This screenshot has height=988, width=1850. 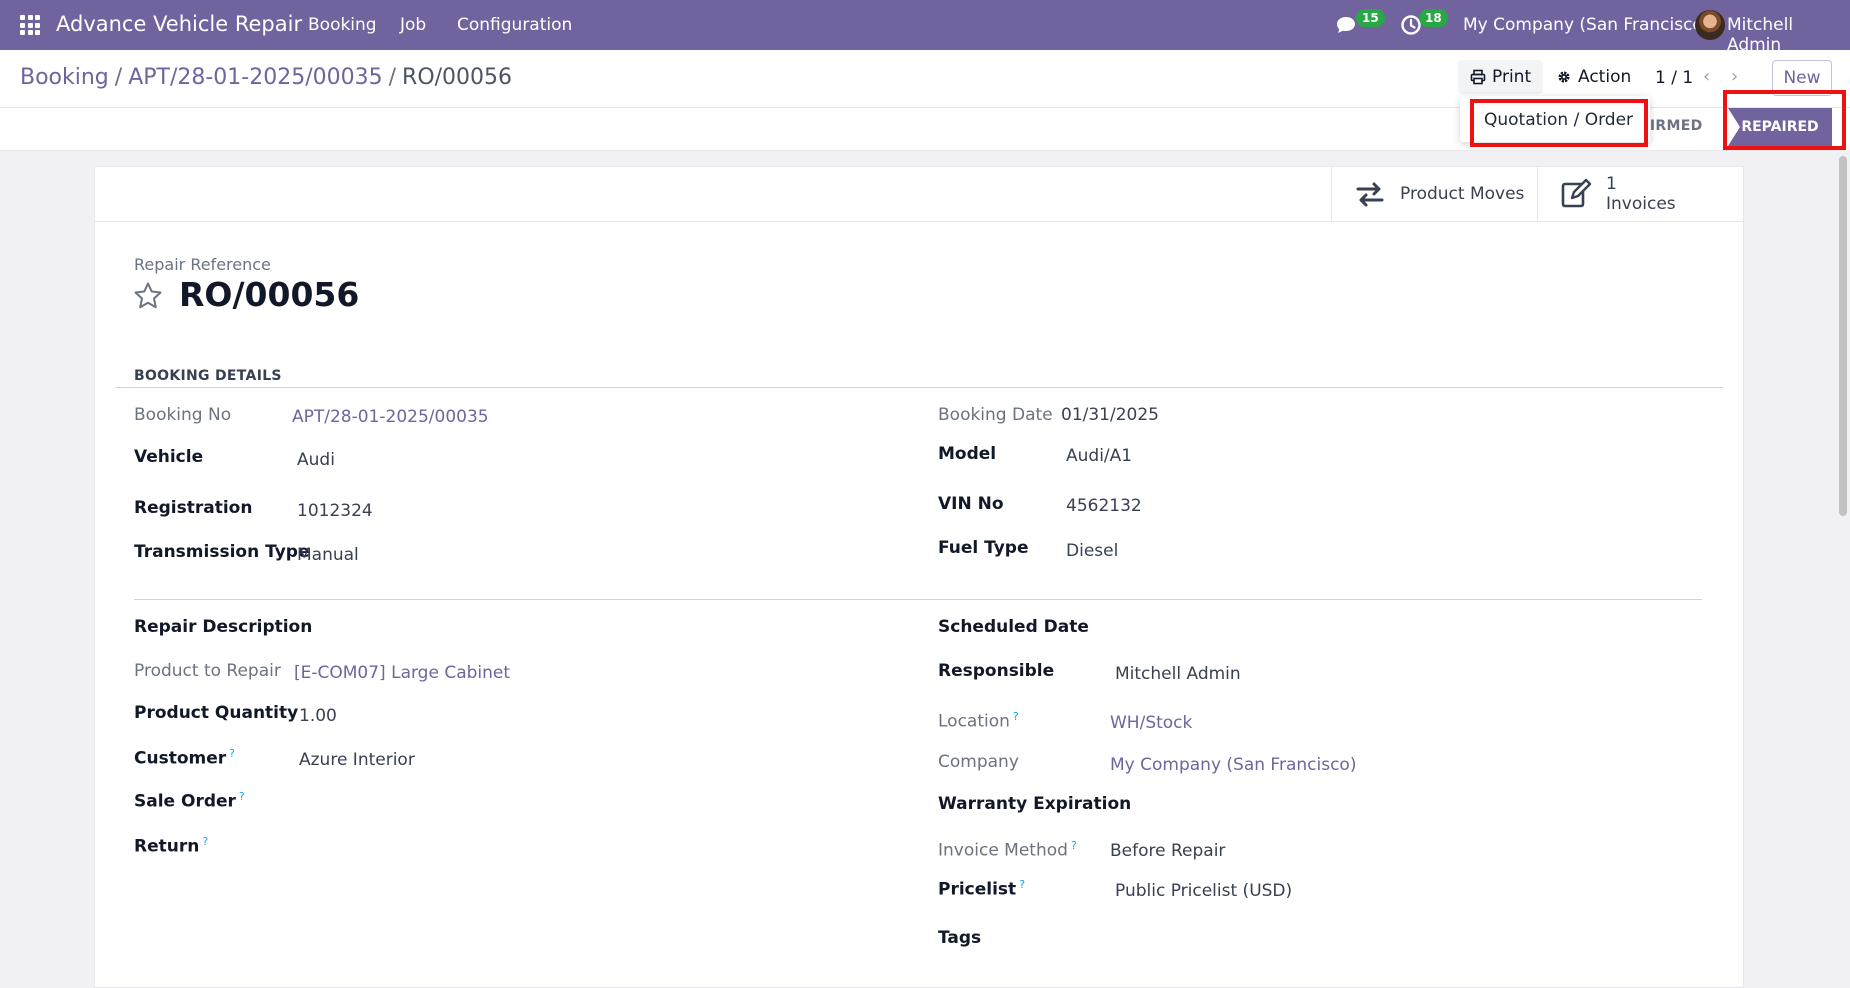 What do you see at coordinates (1710, 25) in the screenshot?
I see `user-avatar` at bounding box center [1710, 25].